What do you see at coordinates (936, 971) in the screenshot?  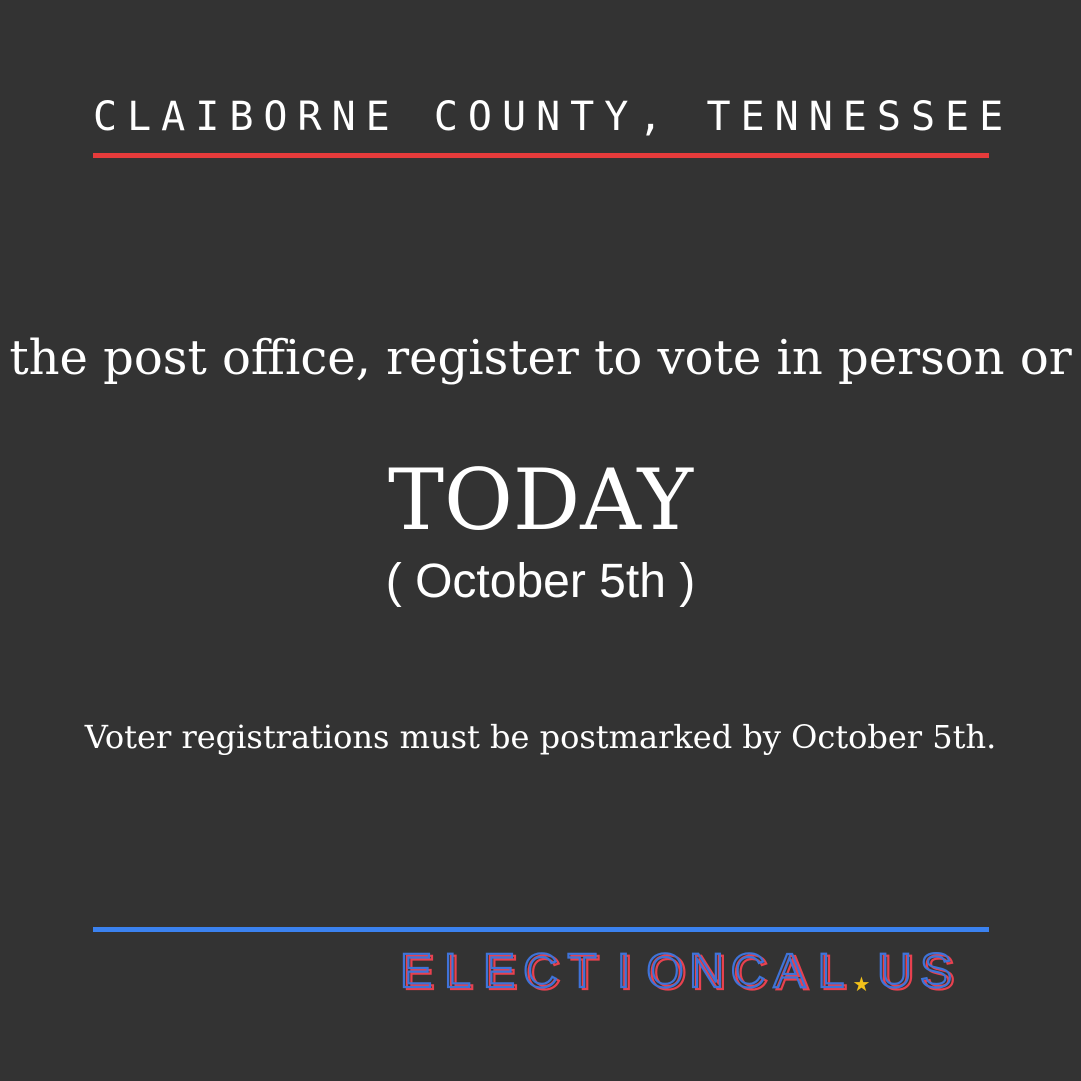 I see `brand-letter: S` at bounding box center [936, 971].